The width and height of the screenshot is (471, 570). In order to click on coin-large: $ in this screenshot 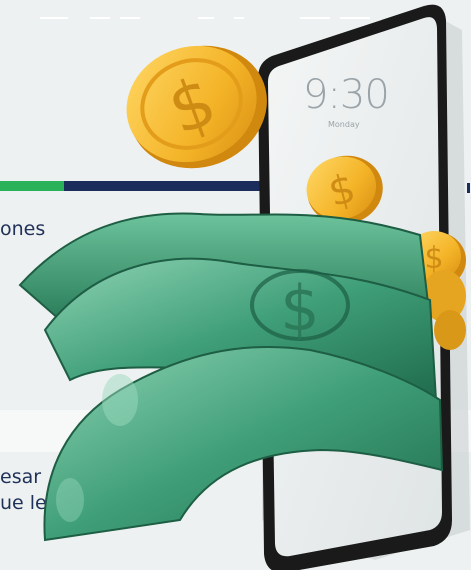, I will do `click(196, 107)`.